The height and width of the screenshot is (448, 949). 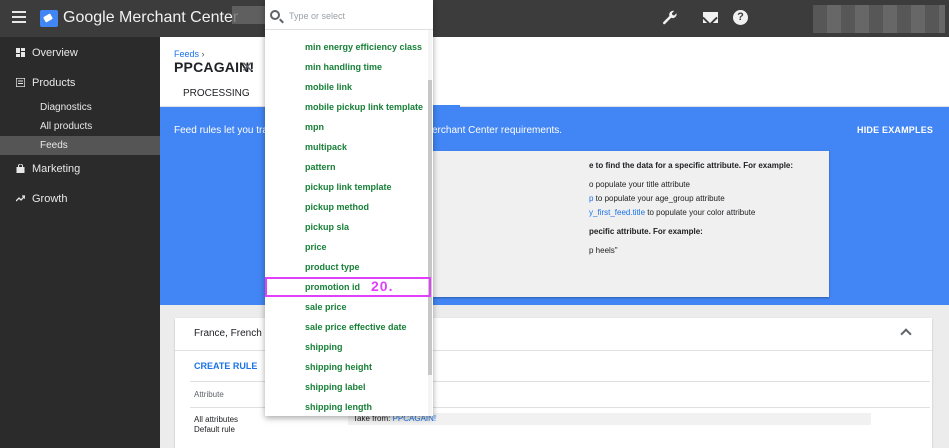 I want to click on user-account-area, so click(x=879, y=19).